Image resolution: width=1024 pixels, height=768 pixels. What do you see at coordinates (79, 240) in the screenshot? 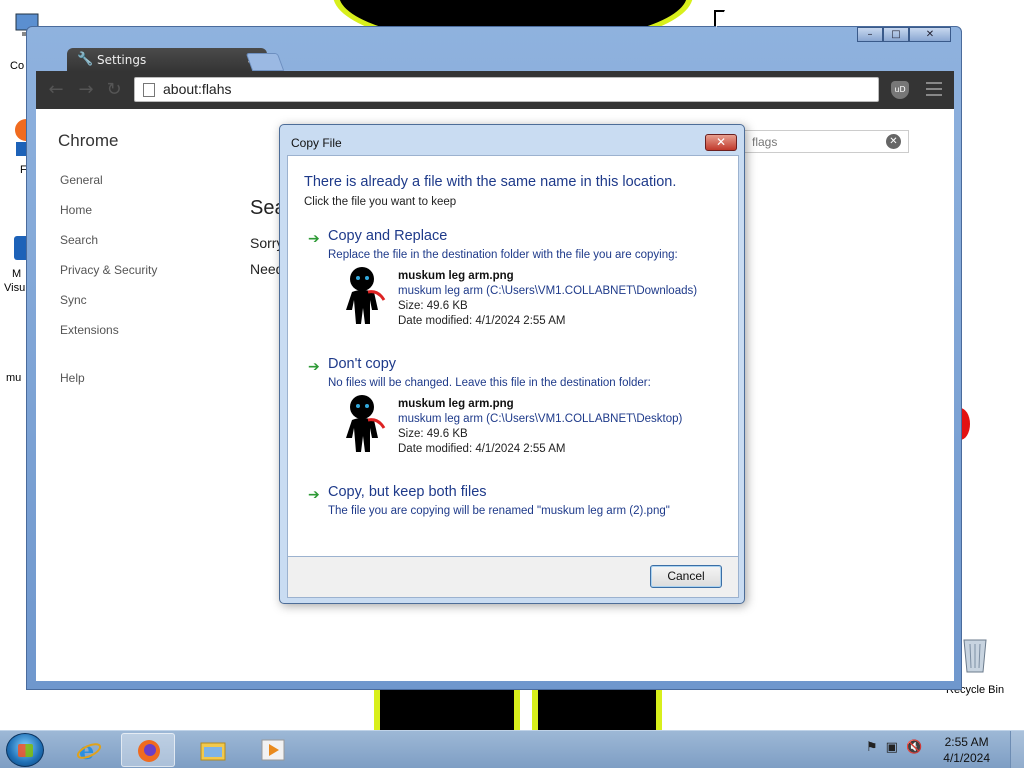
I see `sidebar-item-search: Search` at bounding box center [79, 240].